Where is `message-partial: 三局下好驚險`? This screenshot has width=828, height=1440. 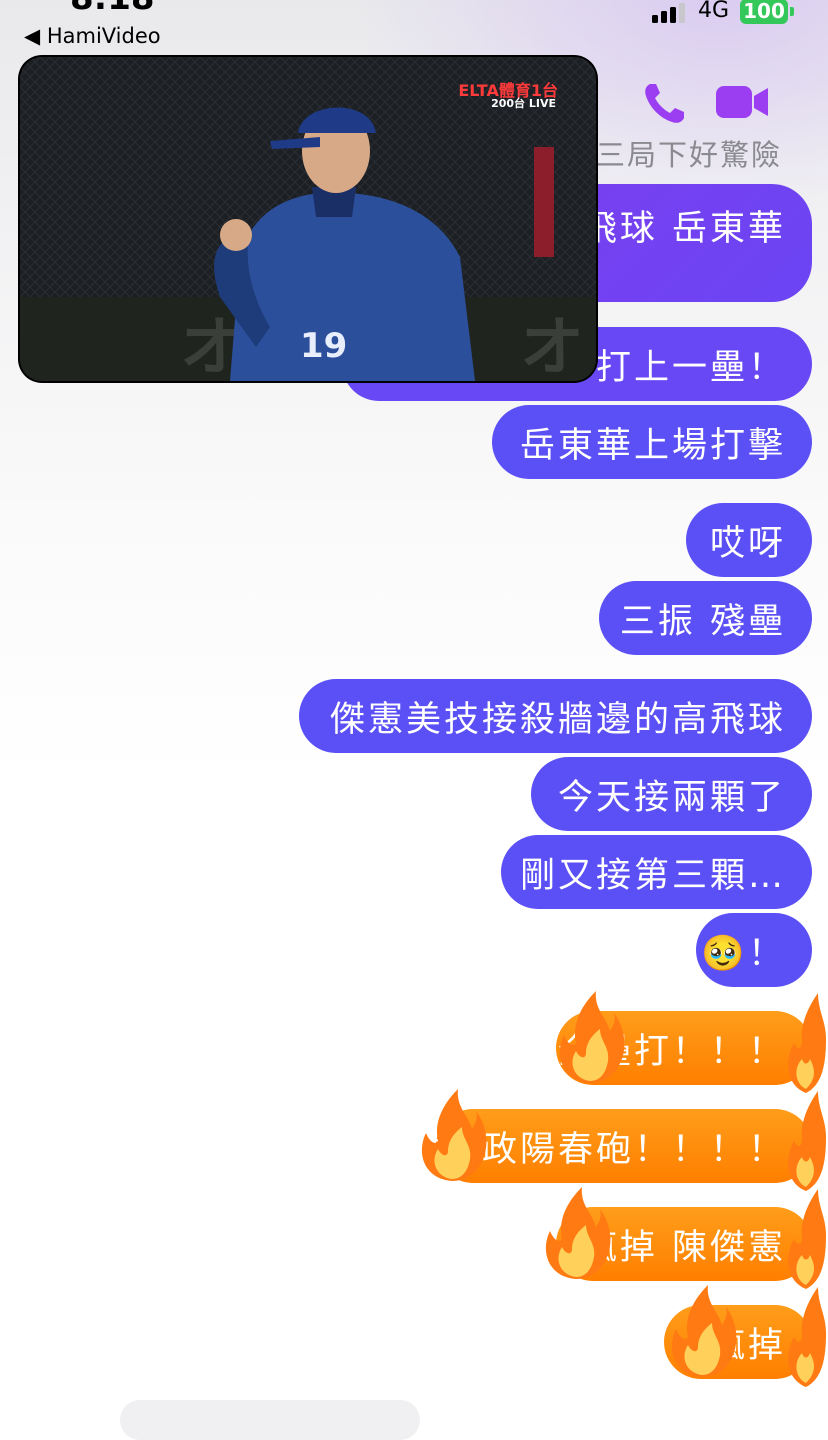
message-partial: 三局下好驚險 is located at coordinates (689, 155).